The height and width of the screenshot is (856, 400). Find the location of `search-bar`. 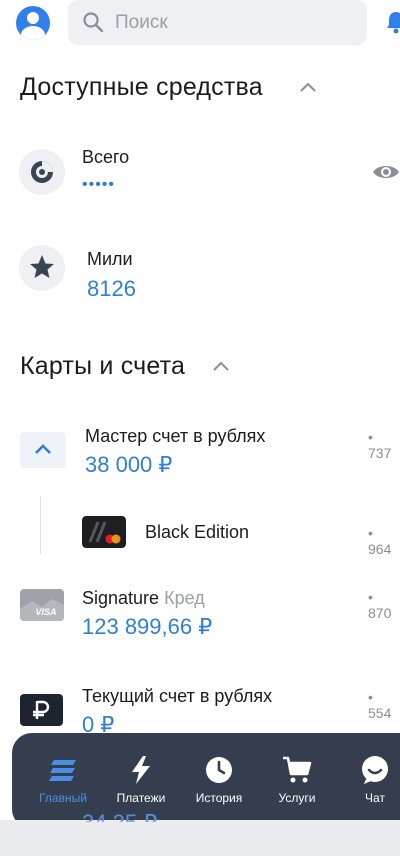

search-bar is located at coordinates (217, 22).